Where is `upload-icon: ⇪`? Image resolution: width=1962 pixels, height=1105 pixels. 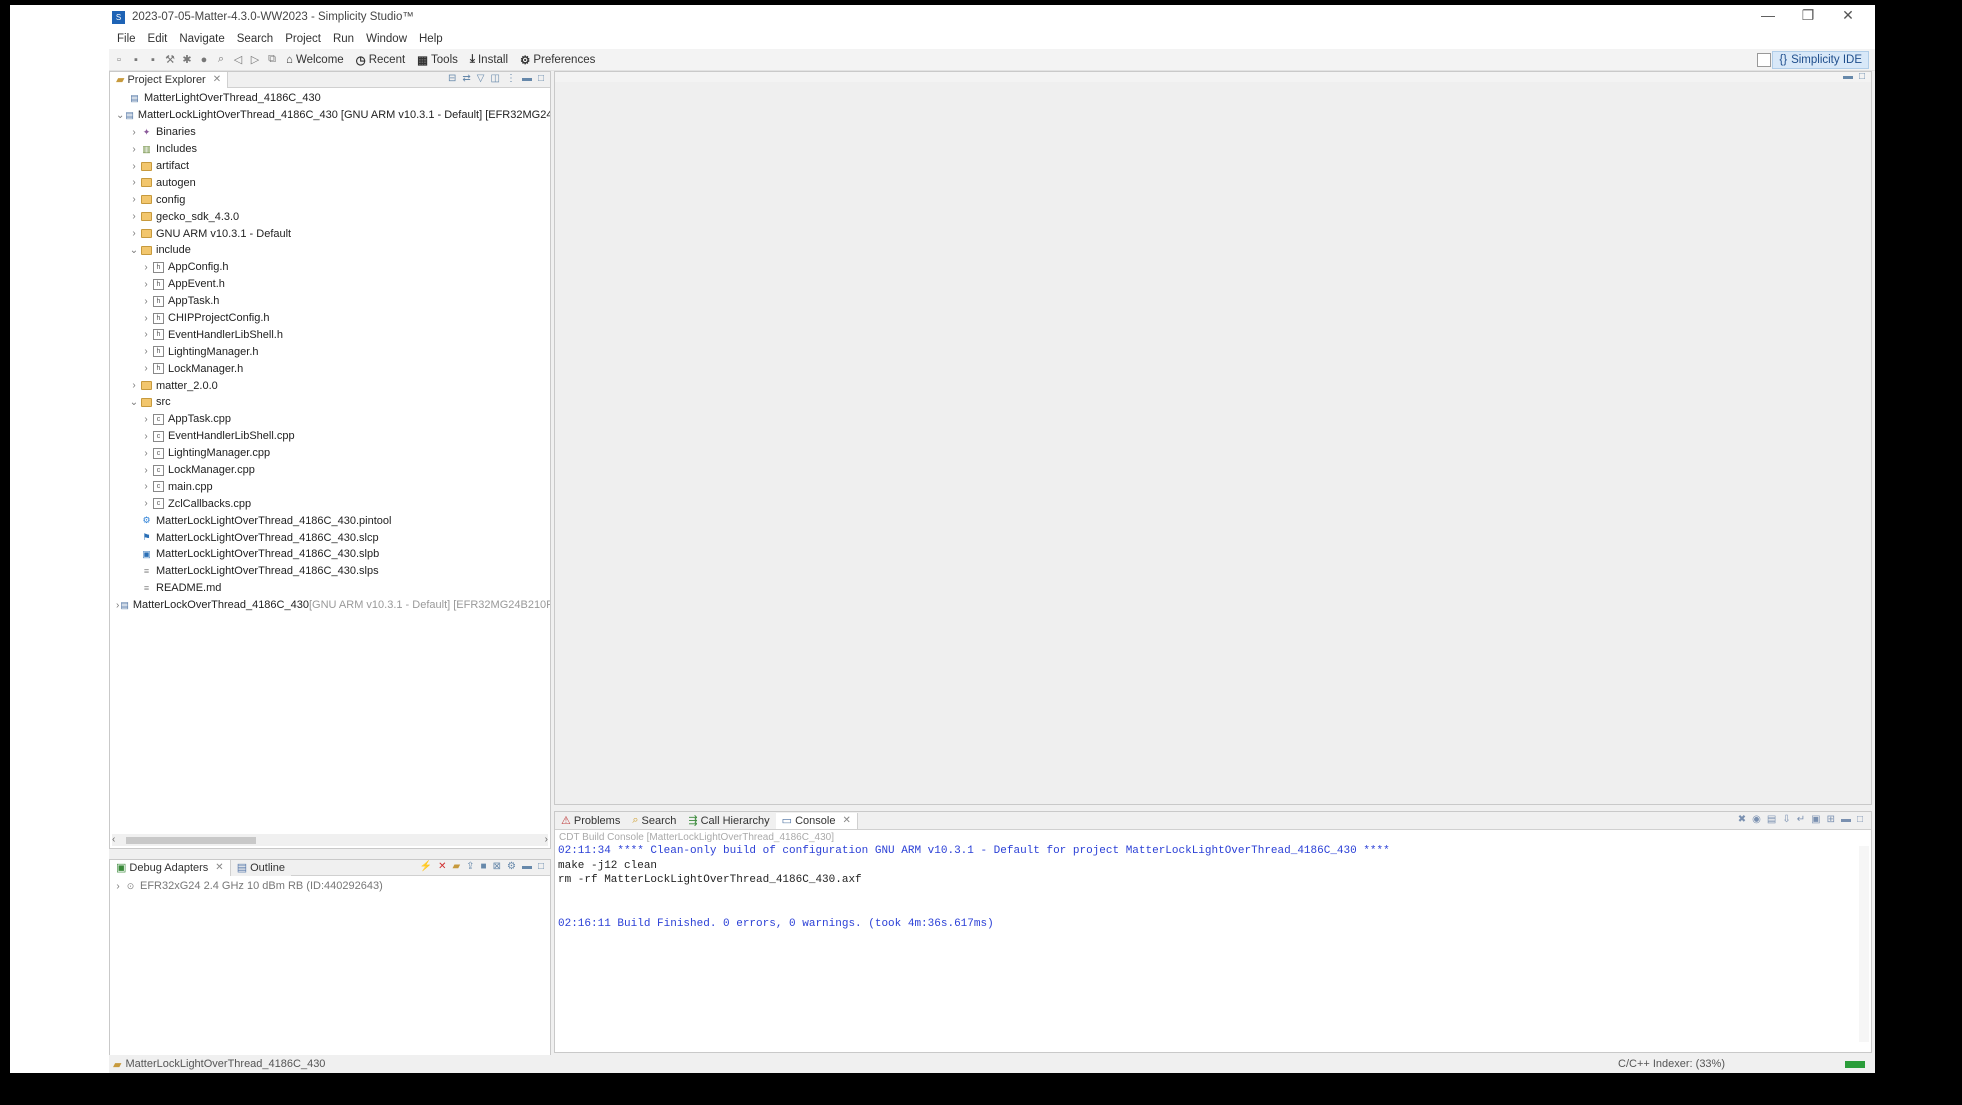
upload-icon: ⇪ is located at coordinates (470, 866).